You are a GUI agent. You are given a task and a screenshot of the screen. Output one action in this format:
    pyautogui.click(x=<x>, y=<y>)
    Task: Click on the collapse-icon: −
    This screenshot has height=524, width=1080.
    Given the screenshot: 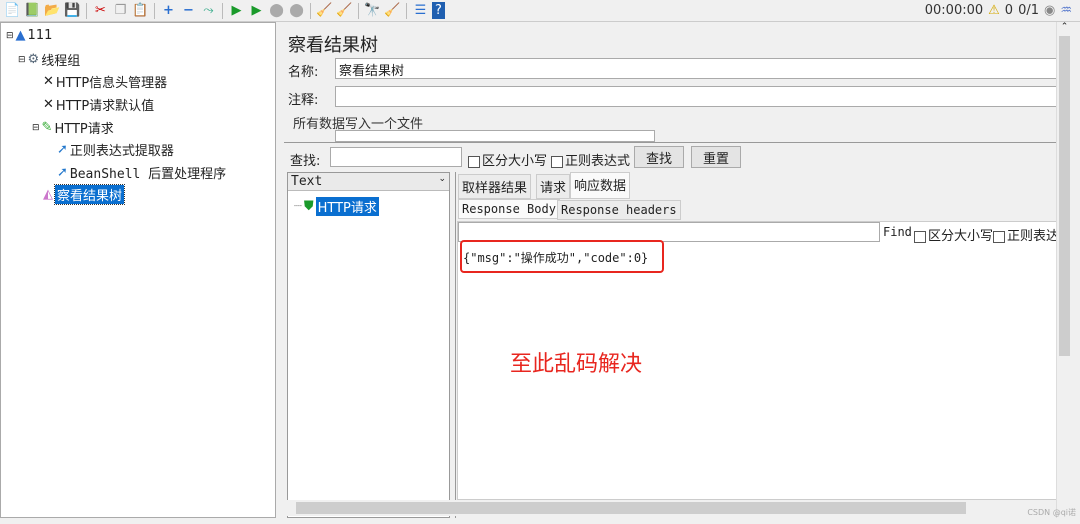 What is the action you would take?
    pyautogui.click(x=188, y=10)
    